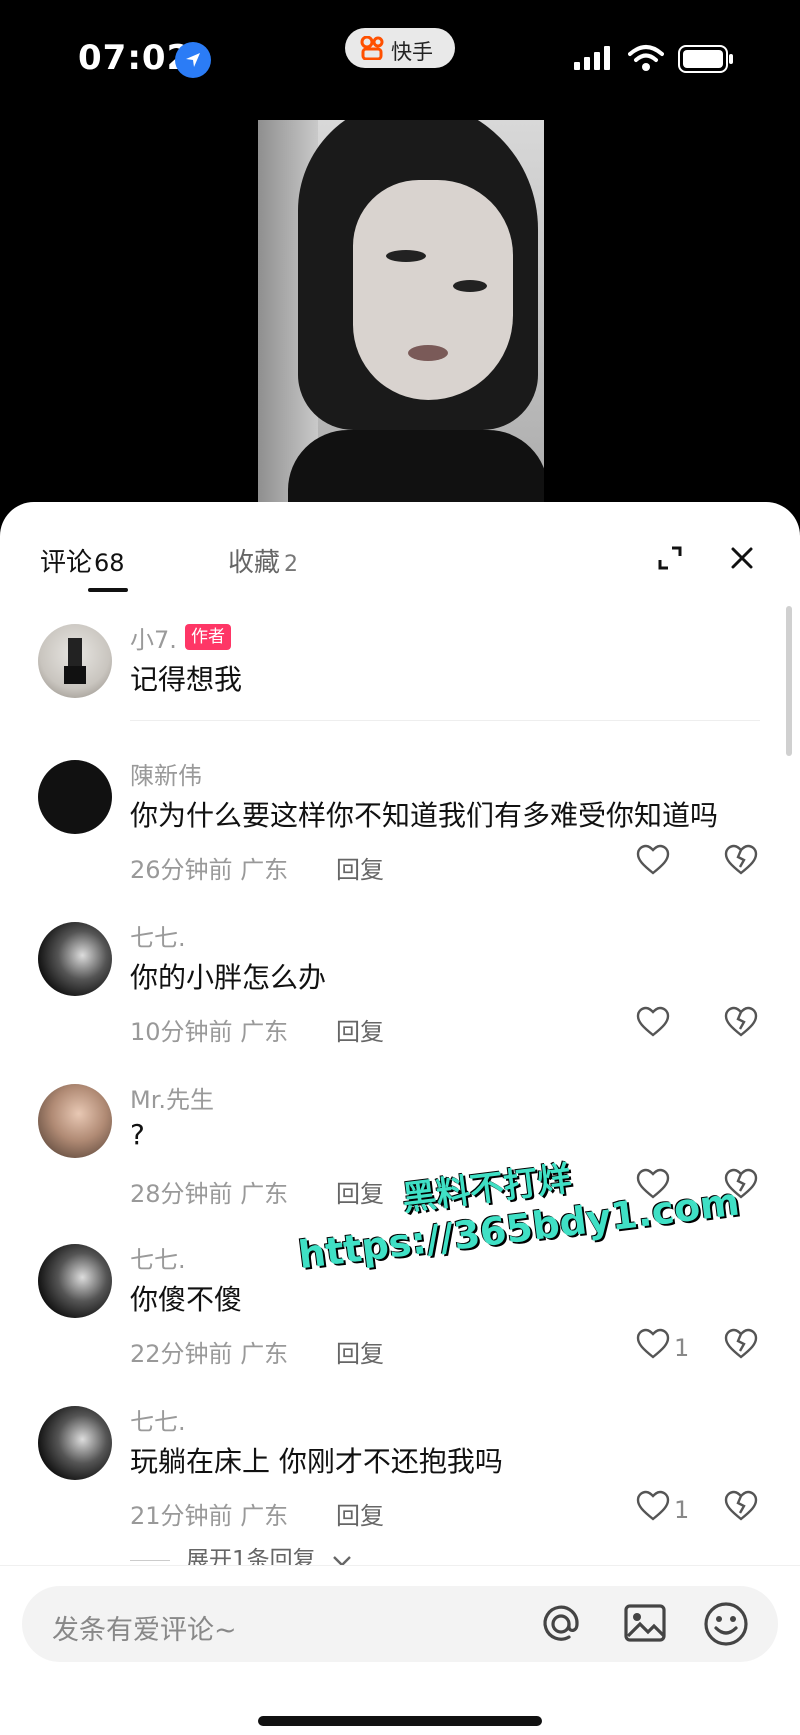  What do you see at coordinates (646, 60) in the screenshot?
I see `wifi-icon` at bounding box center [646, 60].